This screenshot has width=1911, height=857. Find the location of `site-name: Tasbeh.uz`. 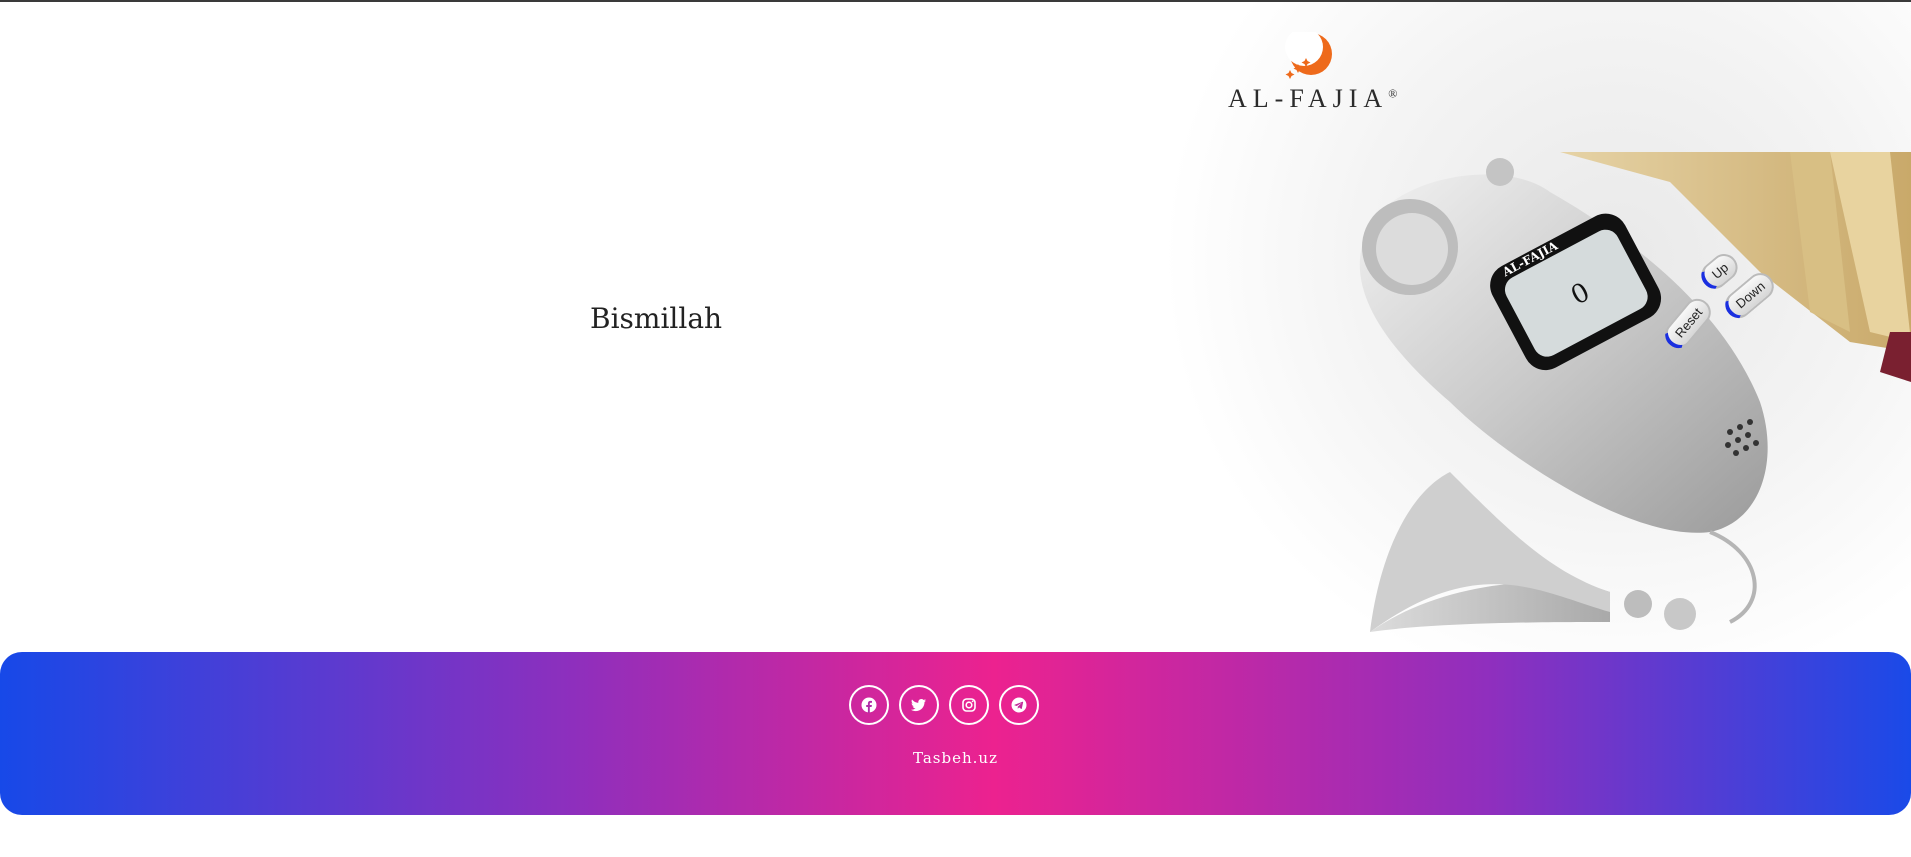

site-name: Tasbeh.uz is located at coordinates (955, 758).